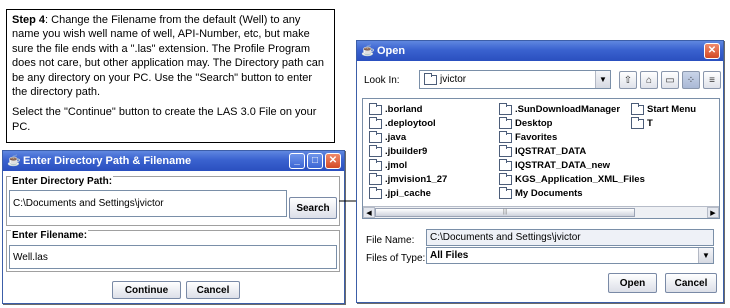  I want to click on chevron-right-icon: ▶, so click(713, 213).